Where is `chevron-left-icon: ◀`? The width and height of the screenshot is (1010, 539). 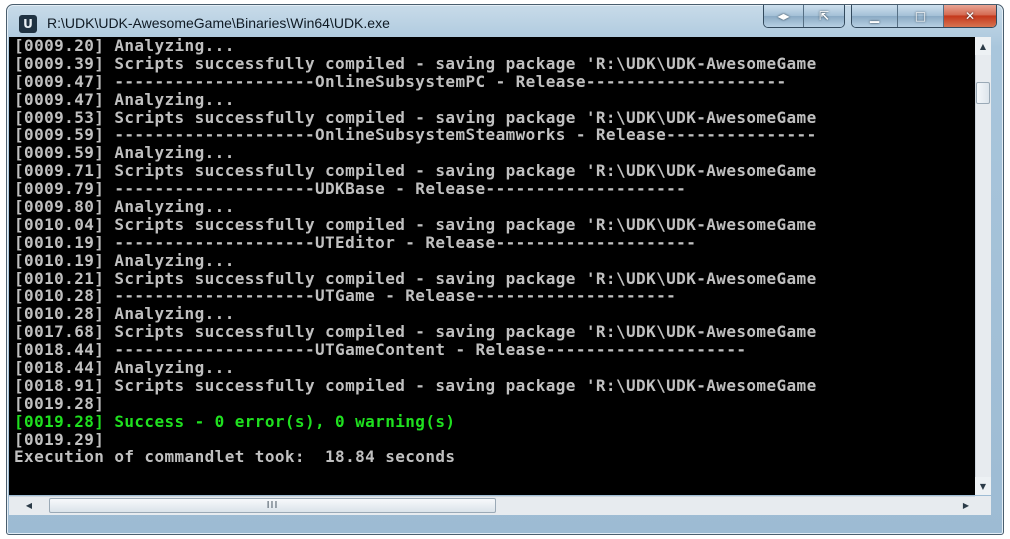
chevron-left-icon: ◀ is located at coordinates (29, 505).